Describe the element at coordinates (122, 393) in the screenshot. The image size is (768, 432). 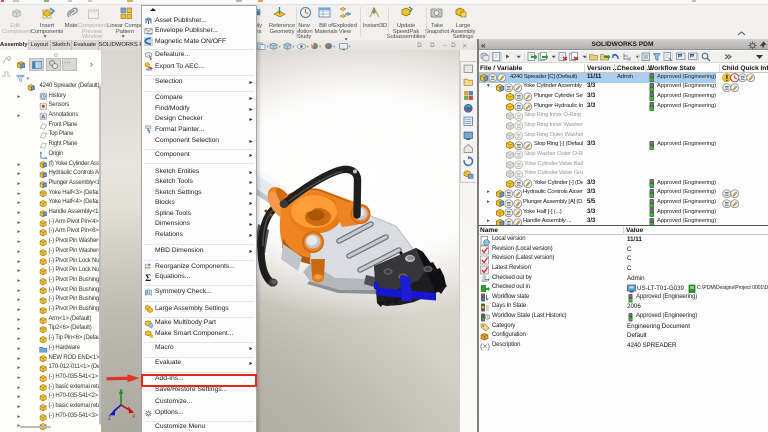
I see `svg-text: Y` at that location.